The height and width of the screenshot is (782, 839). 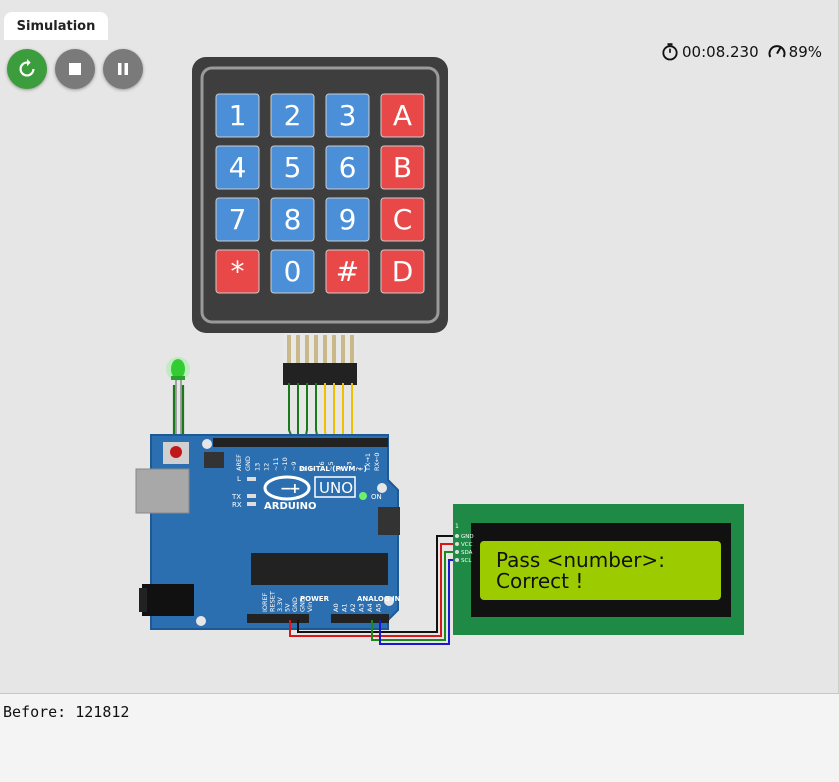 I want to click on tx-label: TX, so click(x=236, y=497).